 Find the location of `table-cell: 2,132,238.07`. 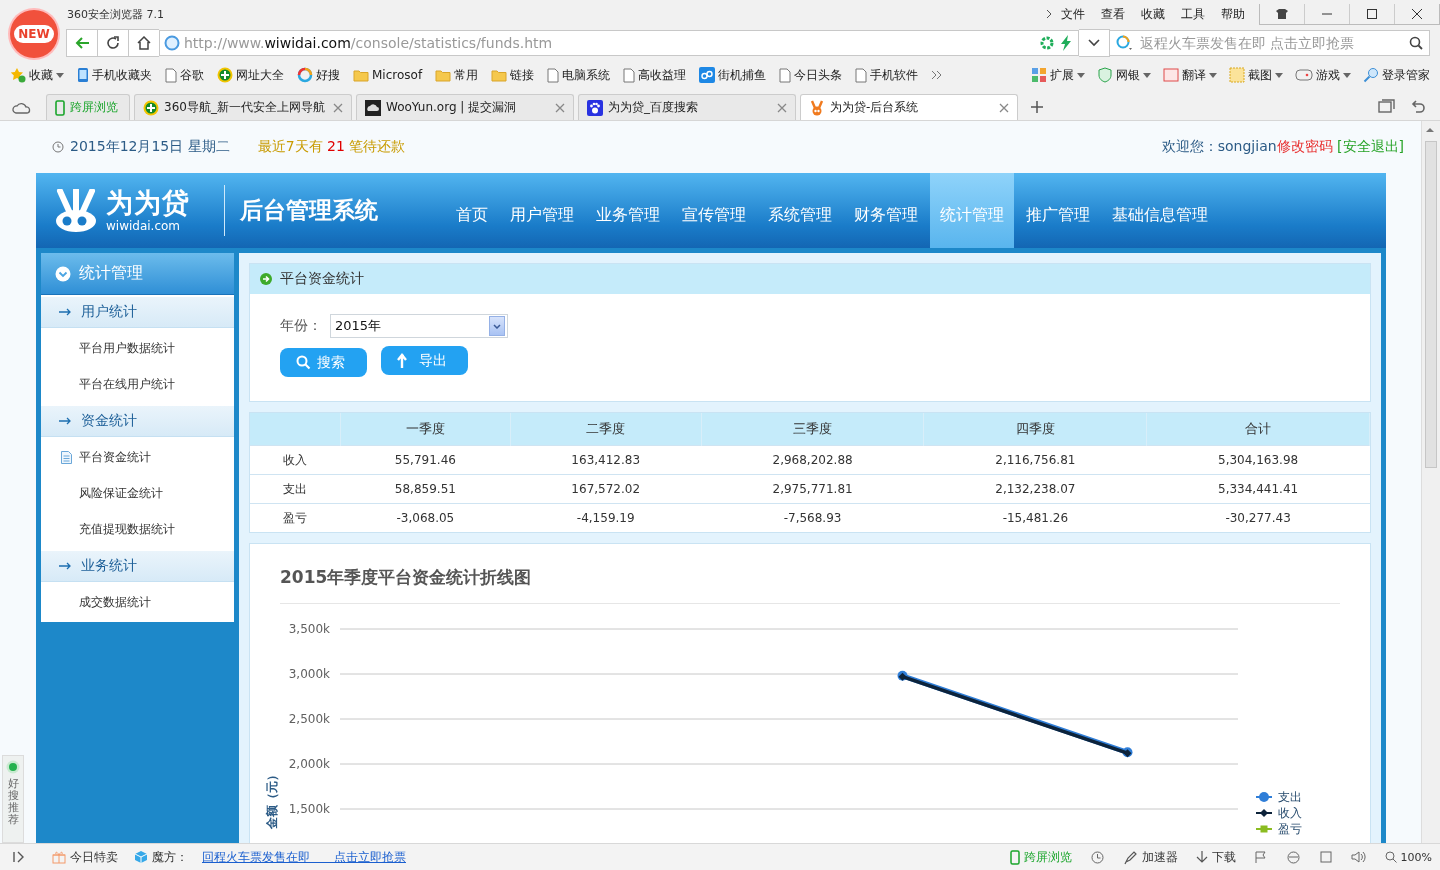

table-cell: 2,132,238.07 is located at coordinates (1035, 489).